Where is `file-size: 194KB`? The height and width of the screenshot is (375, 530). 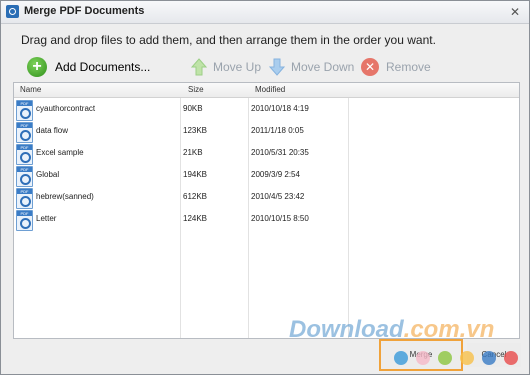
file-size: 194KB is located at coordinates (195, 174).